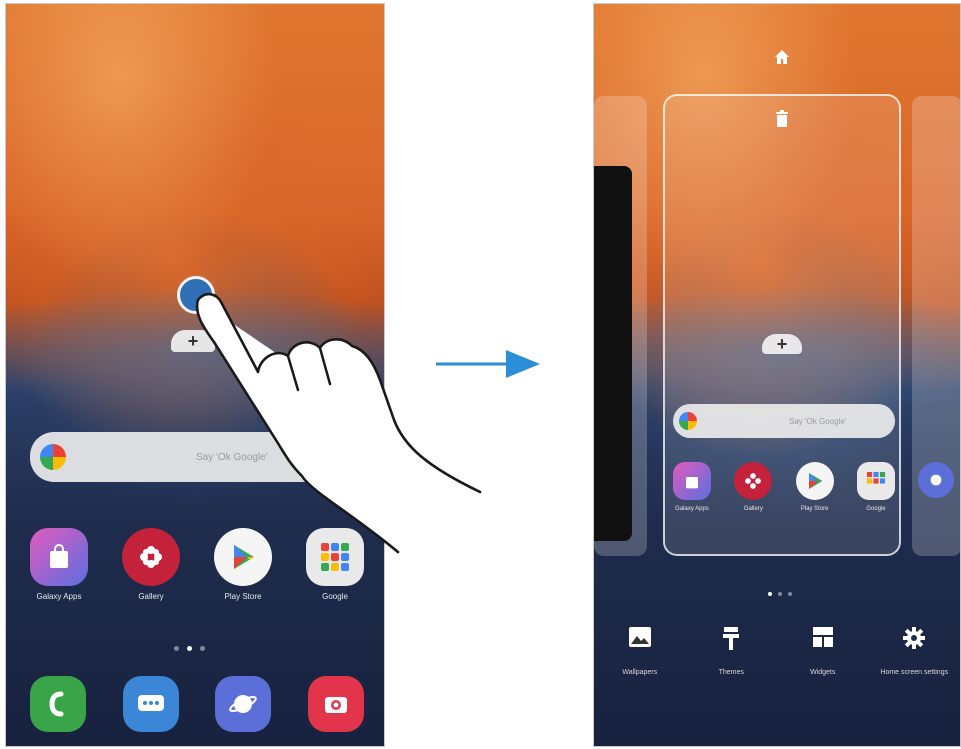 This screenshot has height=749, width=961. I want to click on app-google-folder: Google, so click(875, 487).